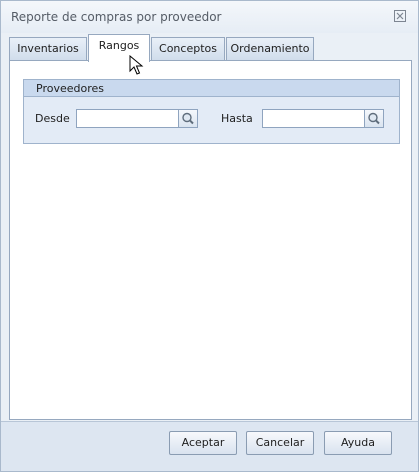 This screenshot has height=472, width=419. I want to click on tab-conceptos: Conceptos, so click(188, 49).